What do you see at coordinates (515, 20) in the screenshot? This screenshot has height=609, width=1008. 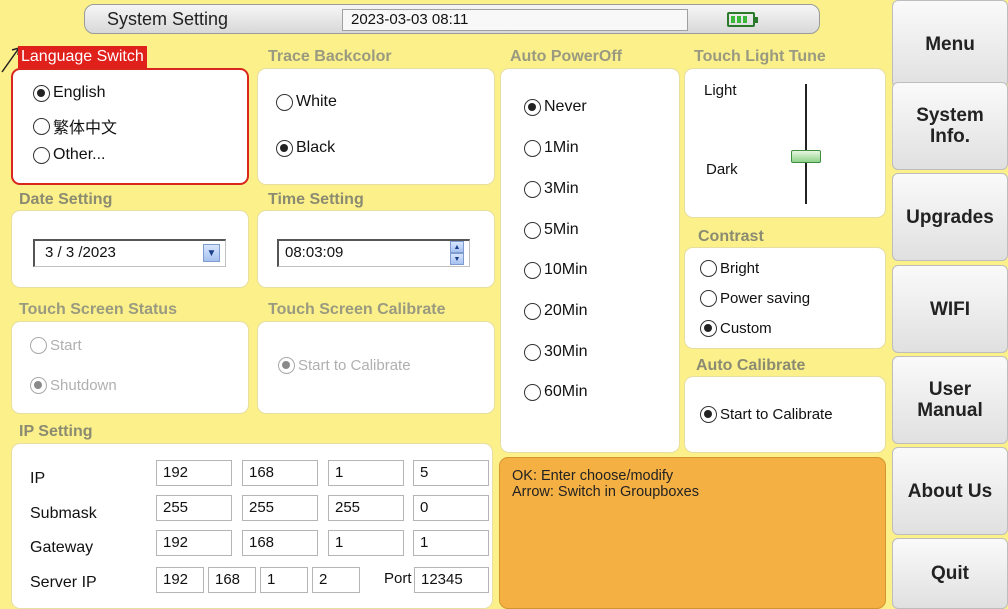 I see `datetime-display: 2023-03-03 08:11` at bounding box center [515, 20].